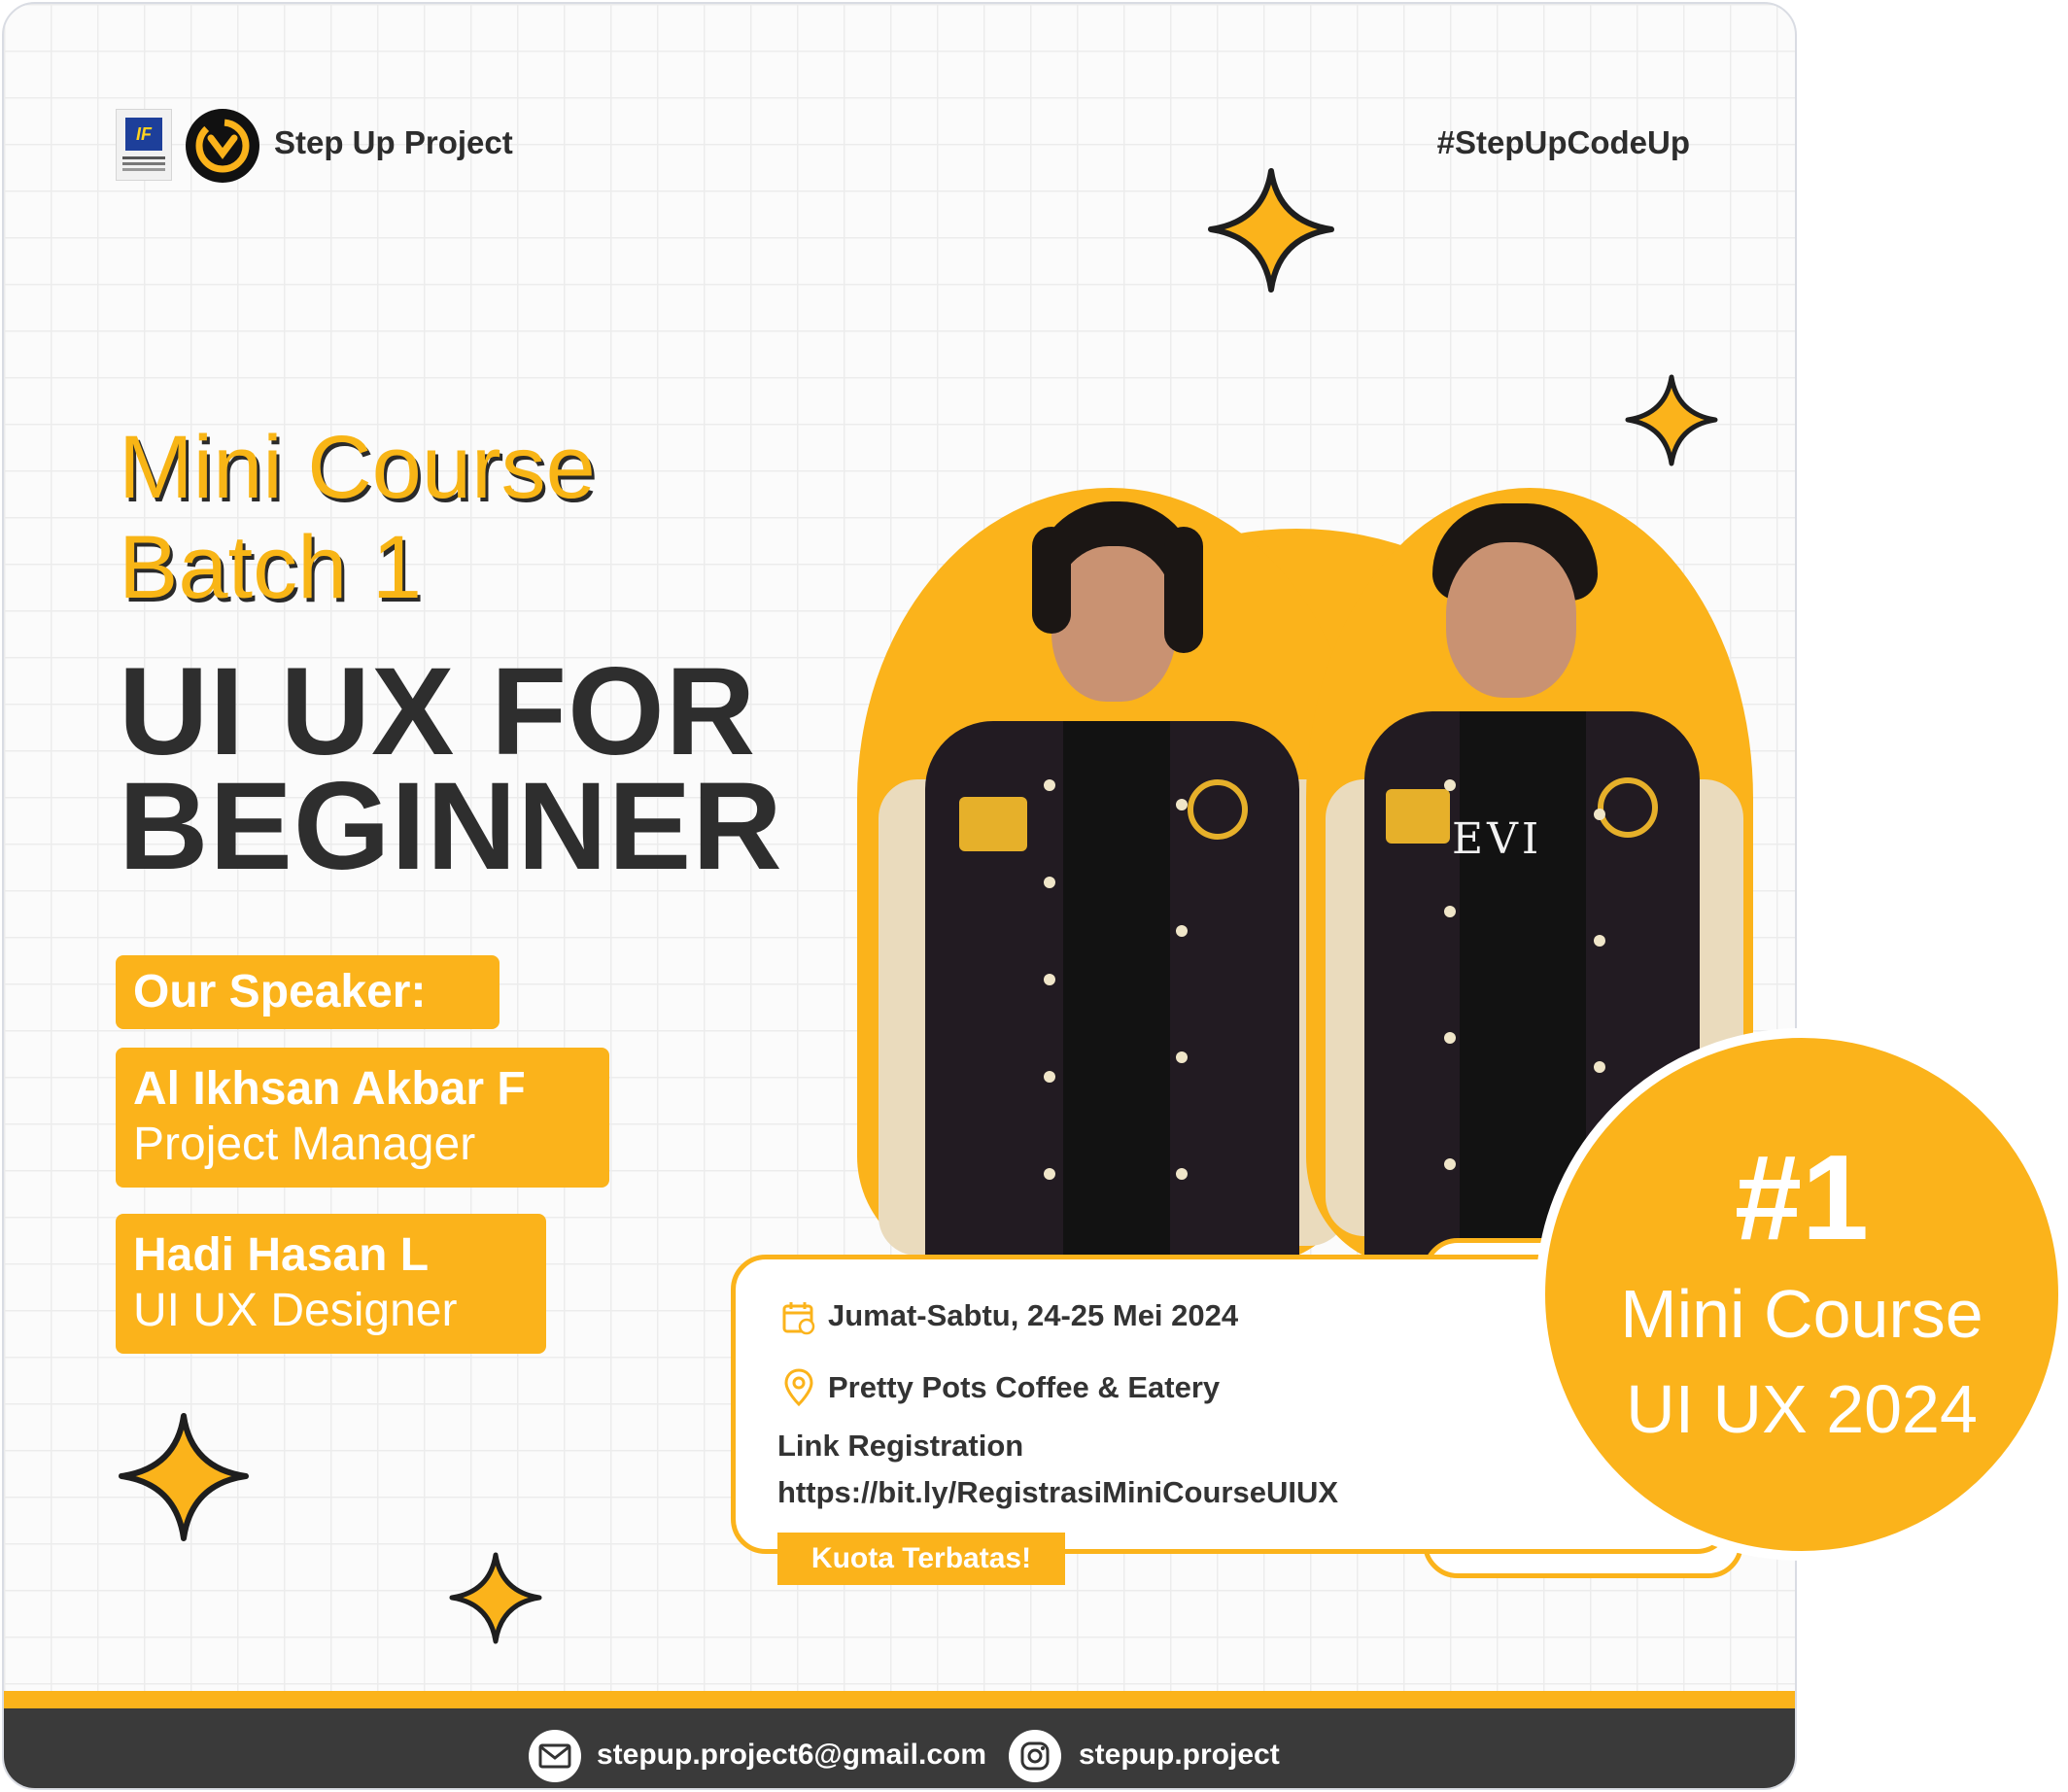 The height and width of the screenshot is (1792, 2068). I want to click on mail-icon, so click(555, 1756).